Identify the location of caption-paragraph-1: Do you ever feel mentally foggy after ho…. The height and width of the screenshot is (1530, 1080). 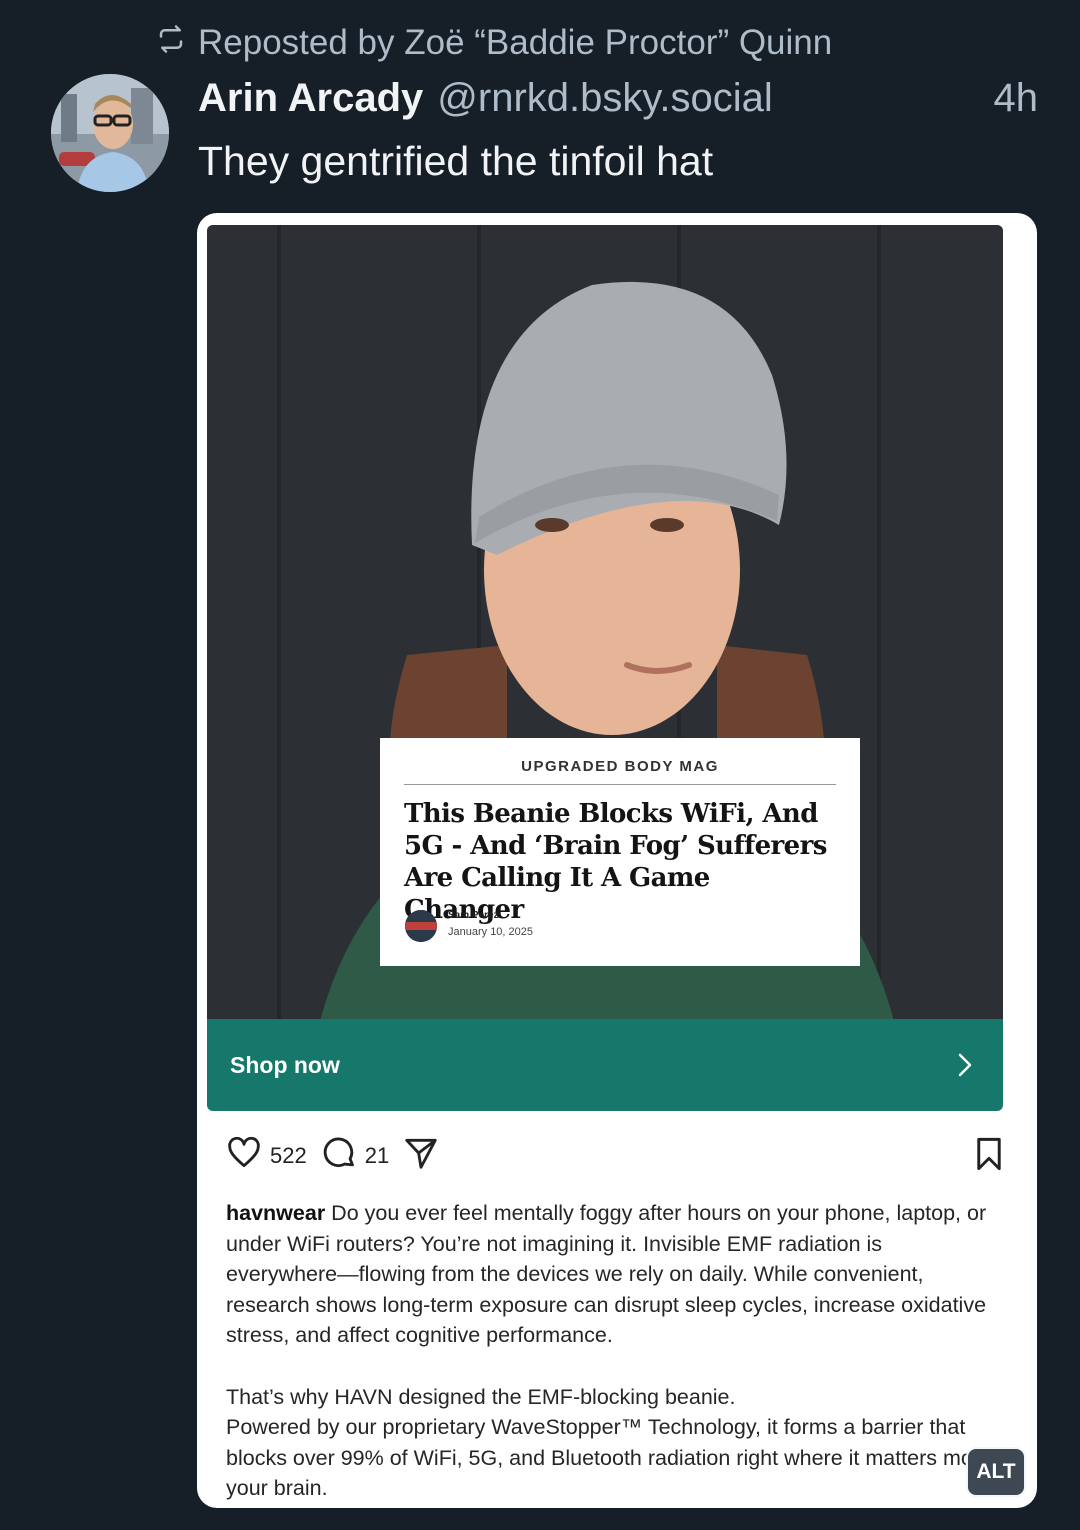
(606, 1274).